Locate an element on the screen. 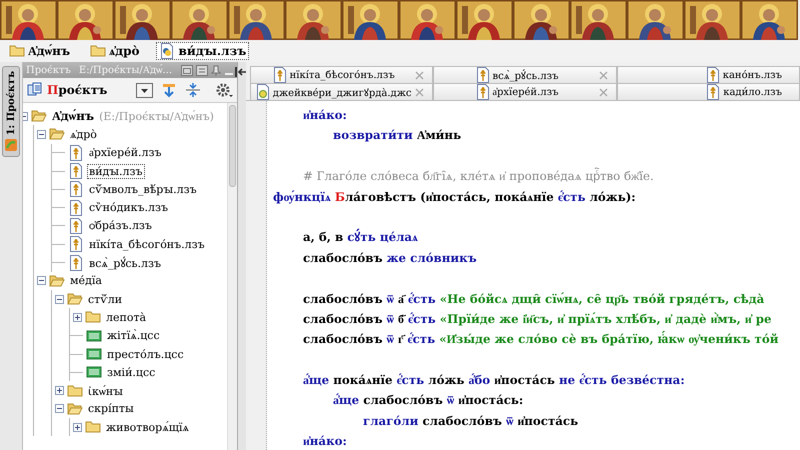 The height and width of the screenshot is (450, 800). editor-tab: кано́нъ.лзъ is located at coordinates (708, 74).